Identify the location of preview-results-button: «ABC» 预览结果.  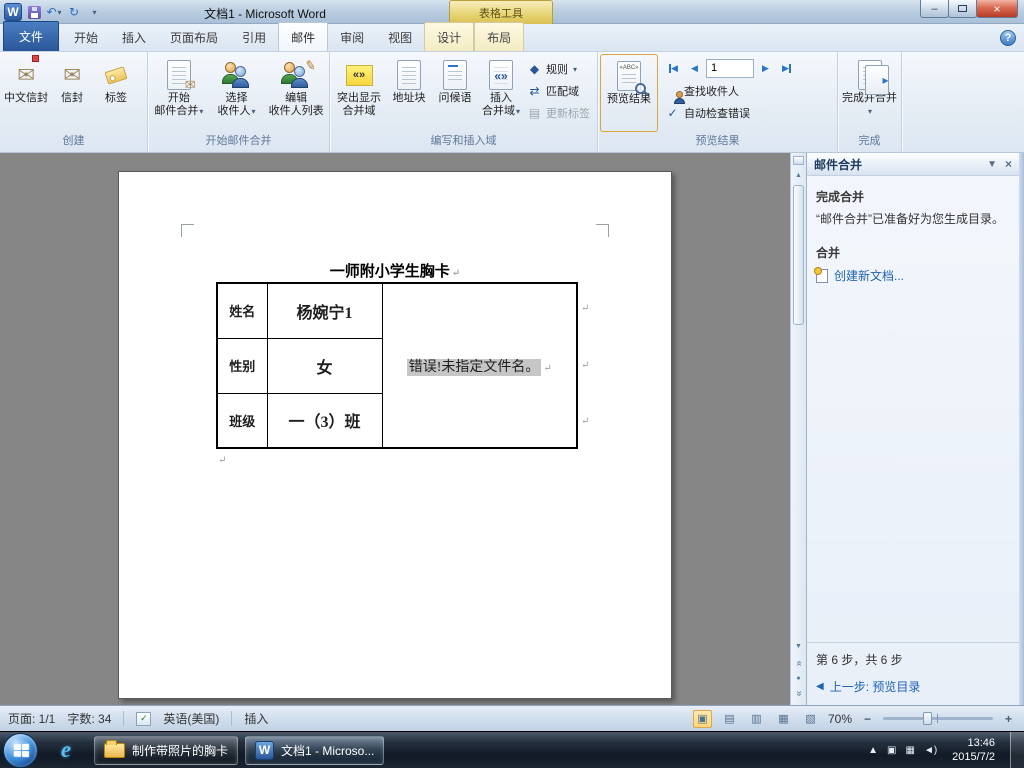
(629, 93).